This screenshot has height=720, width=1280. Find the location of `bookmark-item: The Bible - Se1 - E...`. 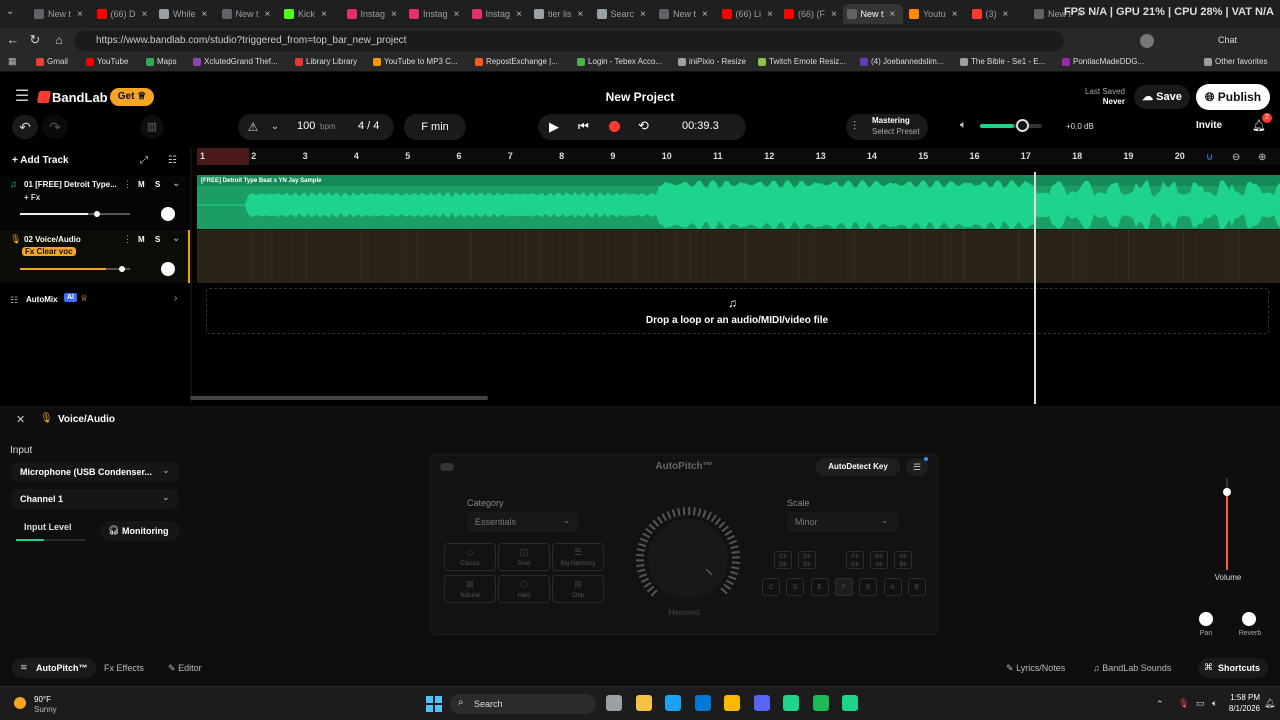

bookmark-item: The Bible - Se1 - E... is located at coordinates (1002, 61).